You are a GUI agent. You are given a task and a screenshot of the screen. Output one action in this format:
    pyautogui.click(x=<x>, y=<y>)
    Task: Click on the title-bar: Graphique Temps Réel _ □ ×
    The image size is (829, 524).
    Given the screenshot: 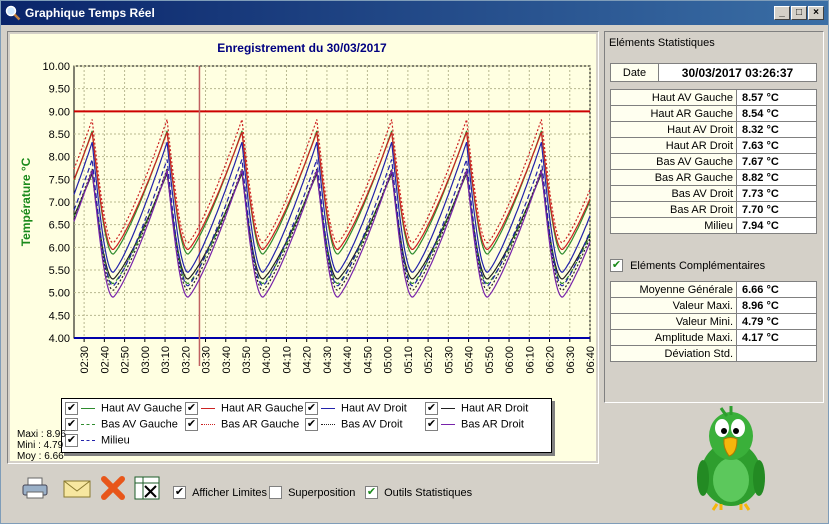 What is the action you would take?
    pyautogui.click(x=414, y=13)
    